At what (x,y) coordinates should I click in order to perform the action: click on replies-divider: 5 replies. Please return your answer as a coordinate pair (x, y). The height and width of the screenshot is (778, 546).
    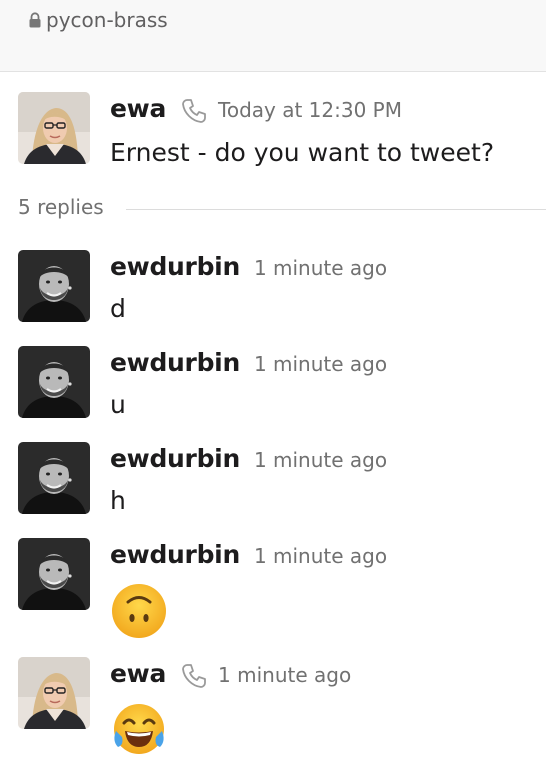
    Looking at the image, I should click on (282, 209).